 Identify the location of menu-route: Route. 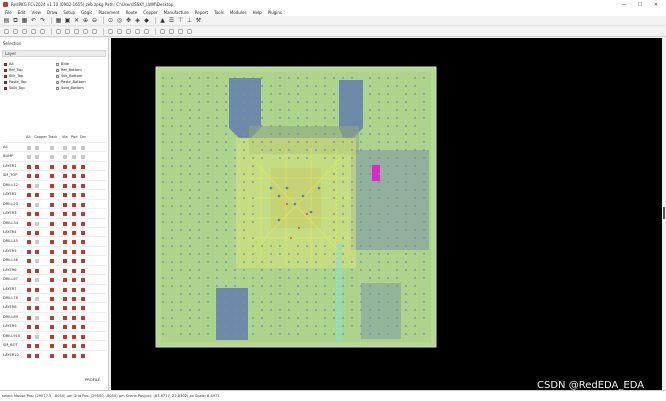
(132, 12).